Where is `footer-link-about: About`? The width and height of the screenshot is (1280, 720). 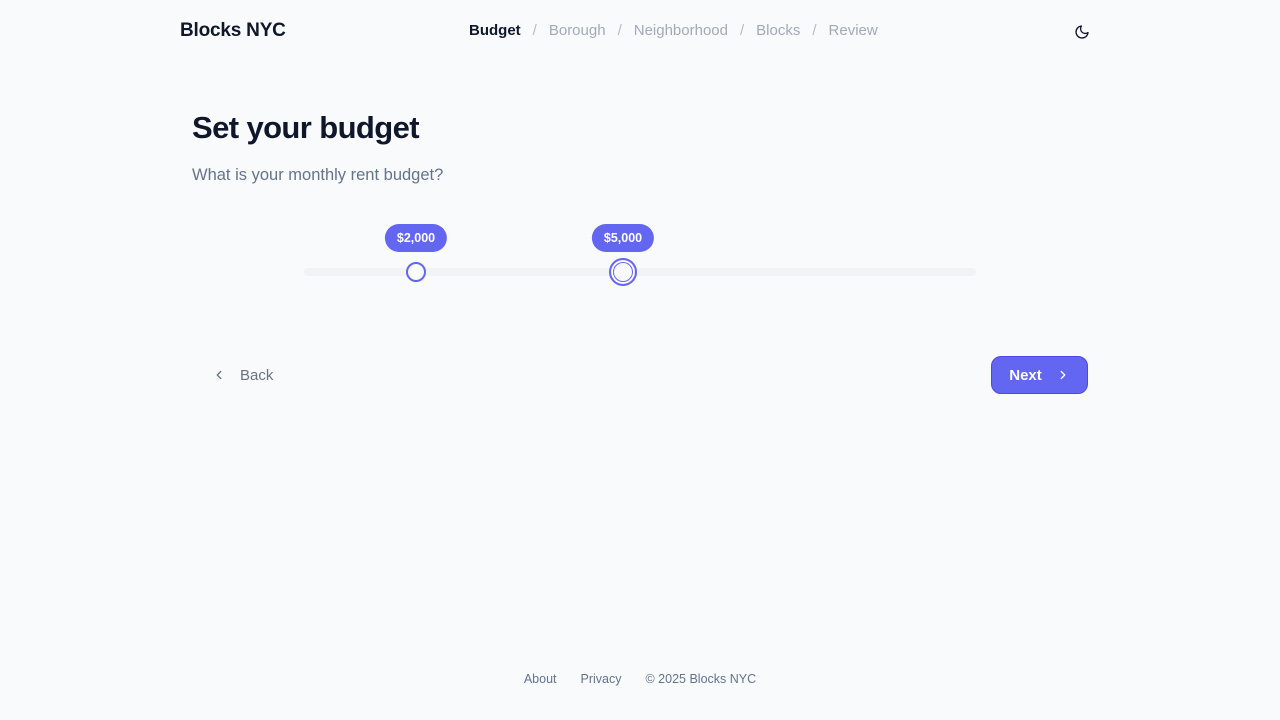 footer-link-about: About is located at coordinates (540, 679).